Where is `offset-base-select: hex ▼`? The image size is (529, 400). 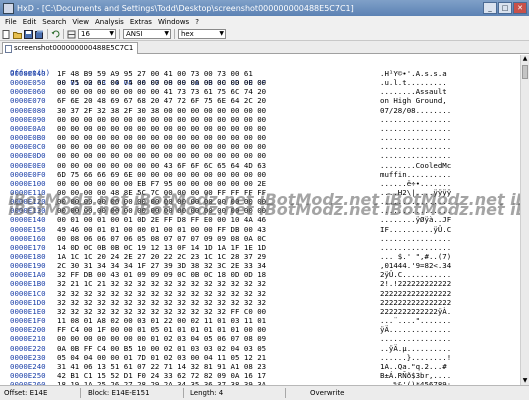 offset-base-select: hex ▼ is located at coordinates (202, 34).